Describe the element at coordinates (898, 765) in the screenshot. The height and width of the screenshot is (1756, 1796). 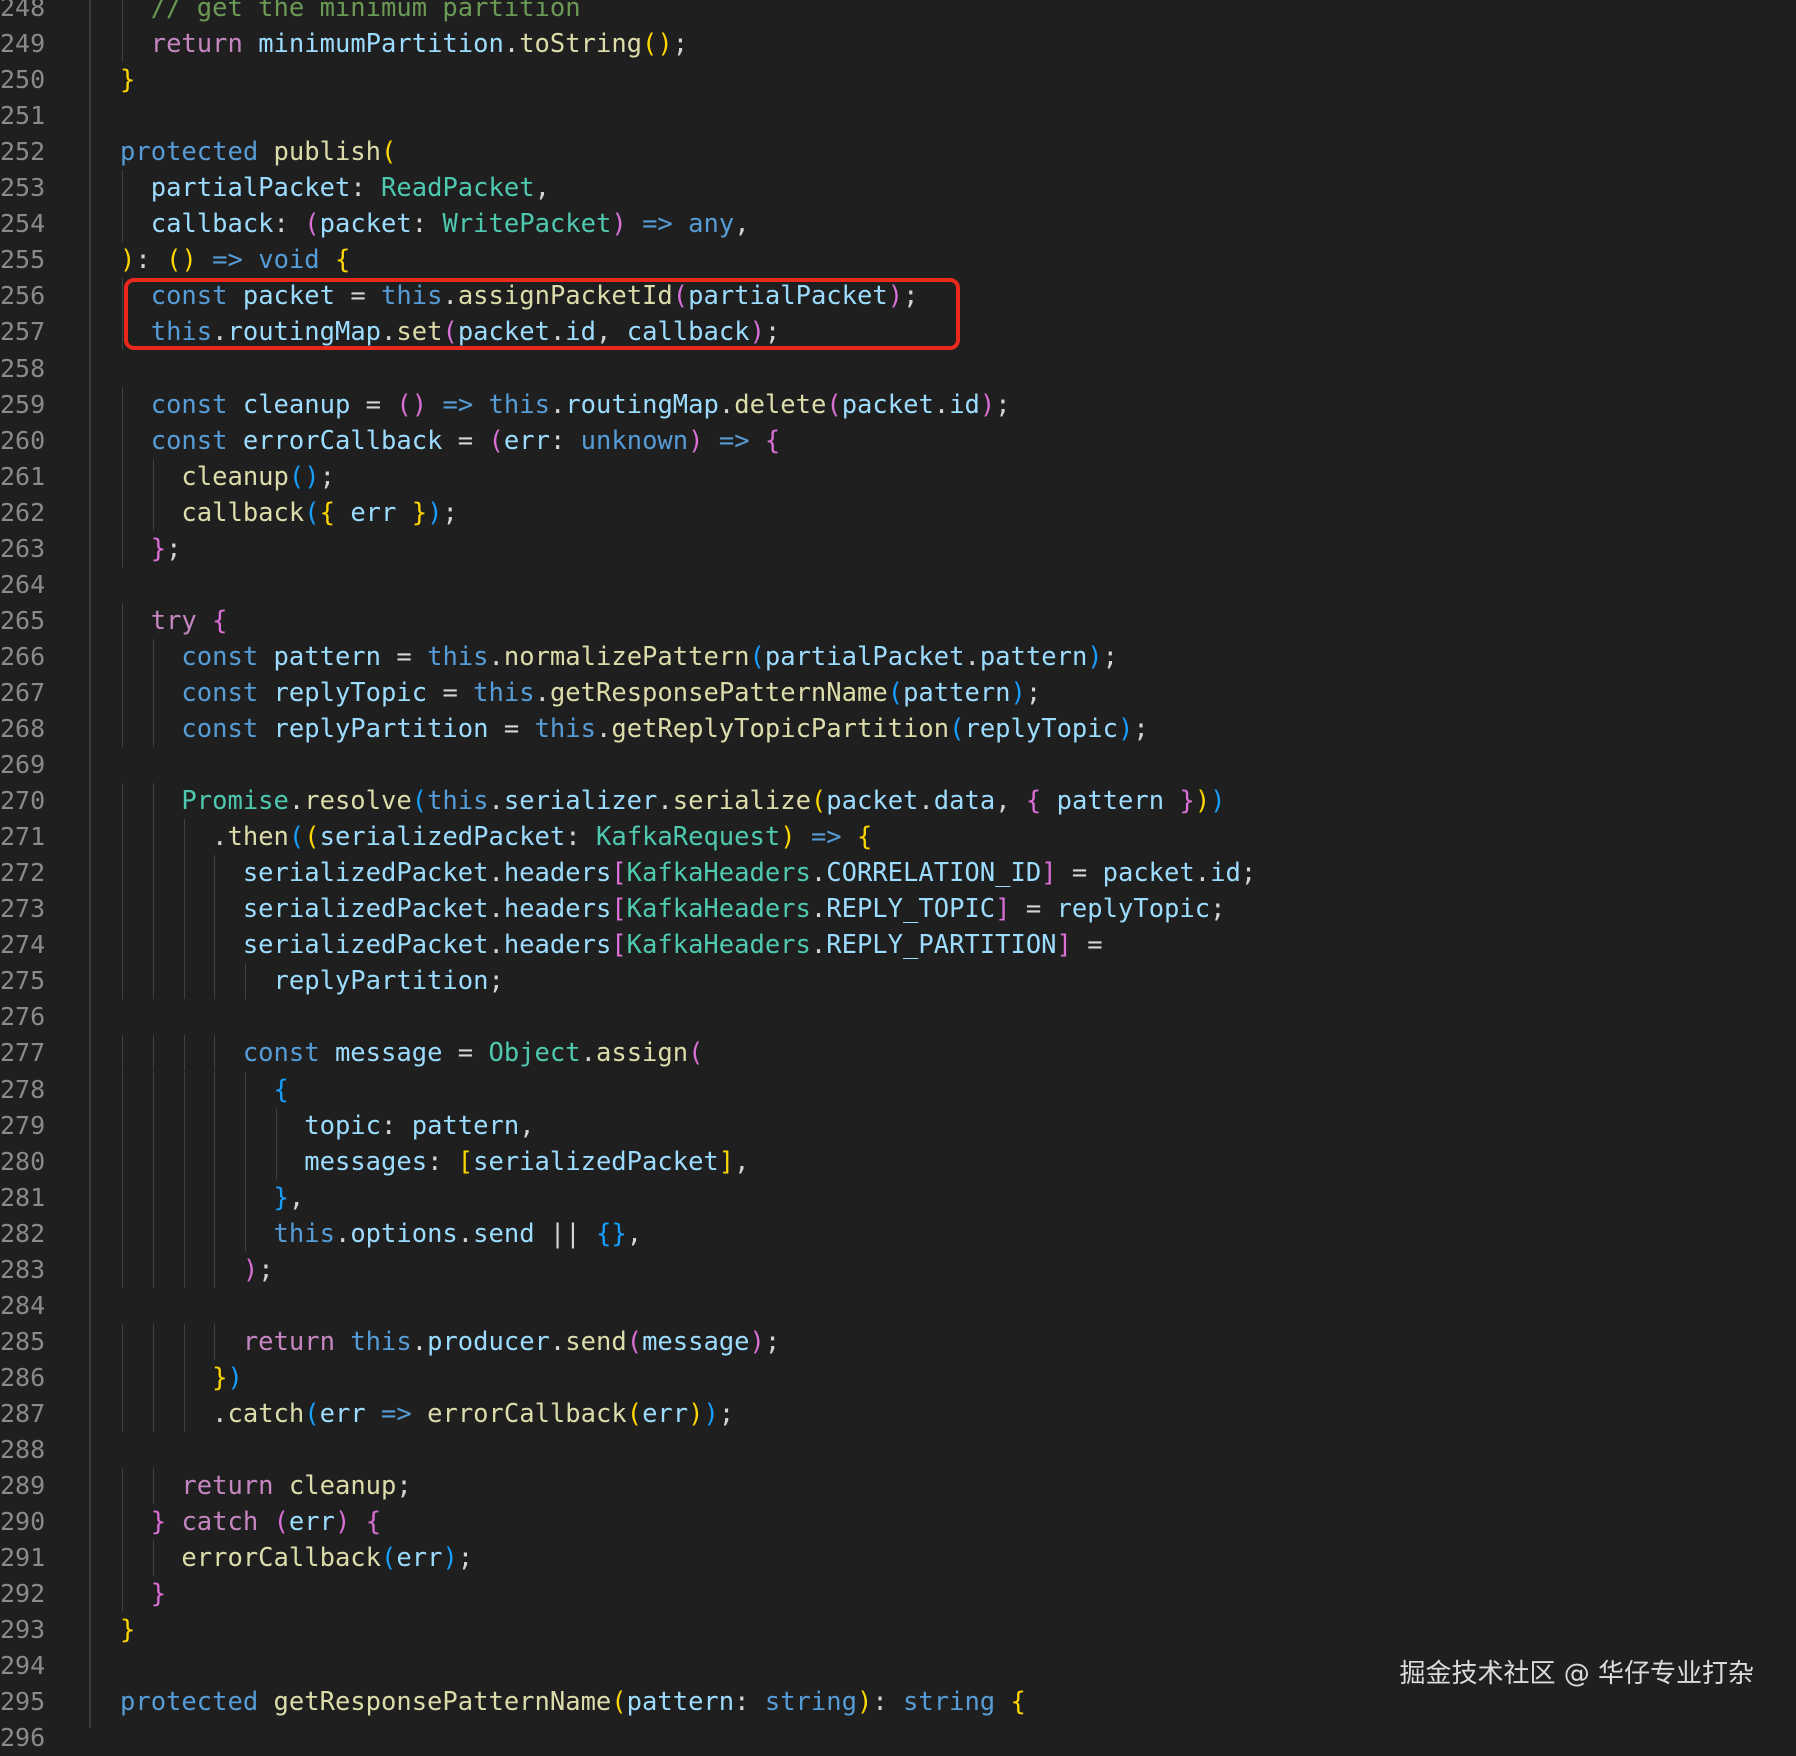
I see `code-line: 269` at that location.